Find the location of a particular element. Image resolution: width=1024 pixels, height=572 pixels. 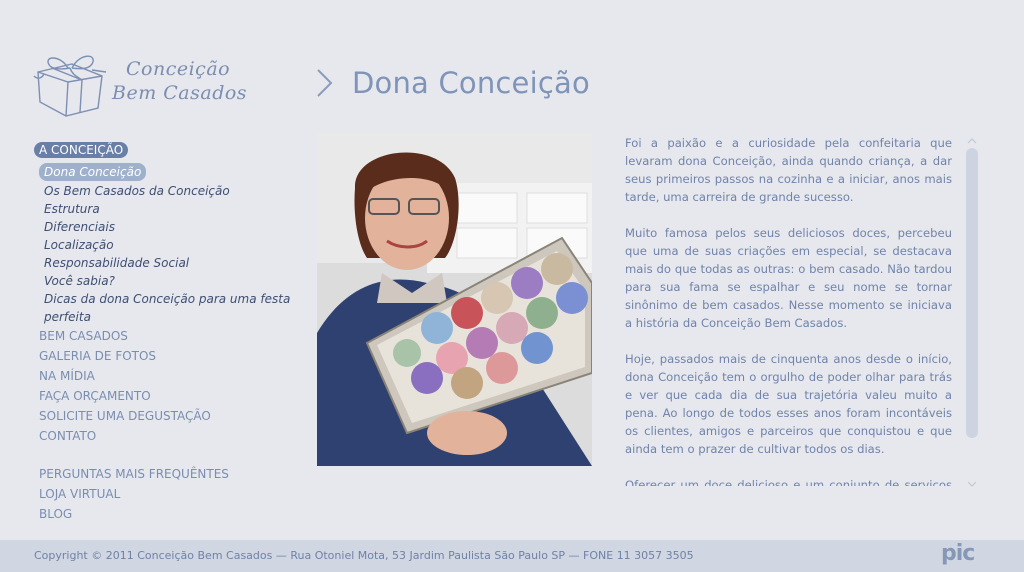

nav-subitem-voce-sabia: Você sabia? is located at coordinates (166, 281).